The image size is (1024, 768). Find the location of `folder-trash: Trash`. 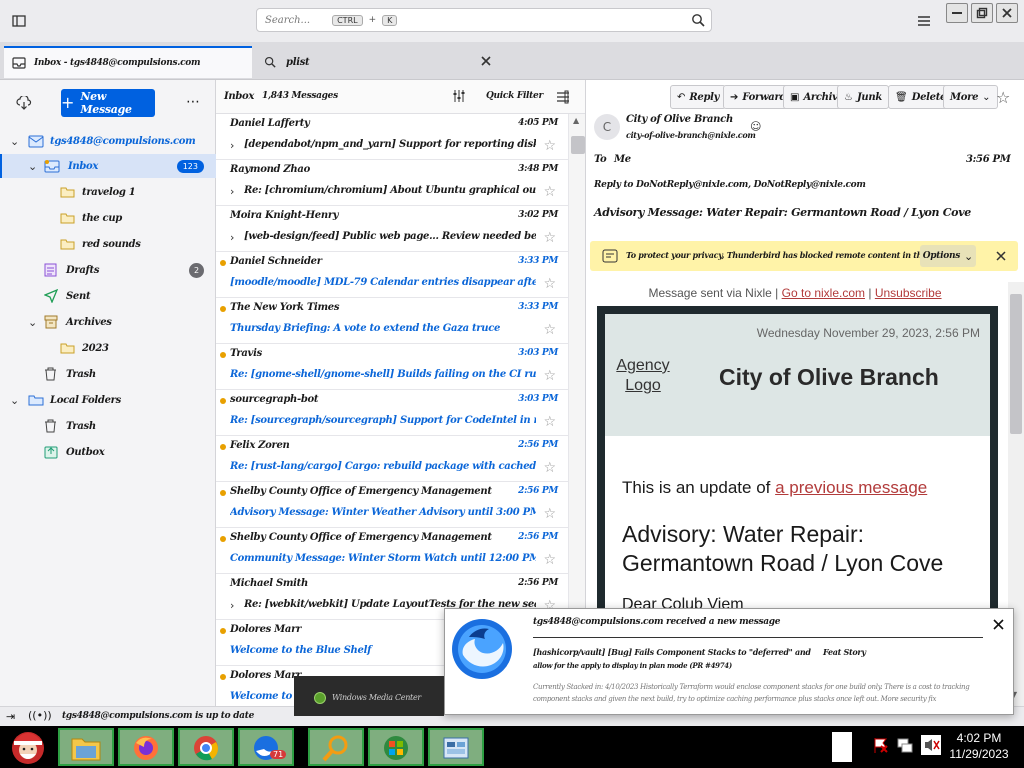

folder-trash: Trash is located at coordinates (108, 374).